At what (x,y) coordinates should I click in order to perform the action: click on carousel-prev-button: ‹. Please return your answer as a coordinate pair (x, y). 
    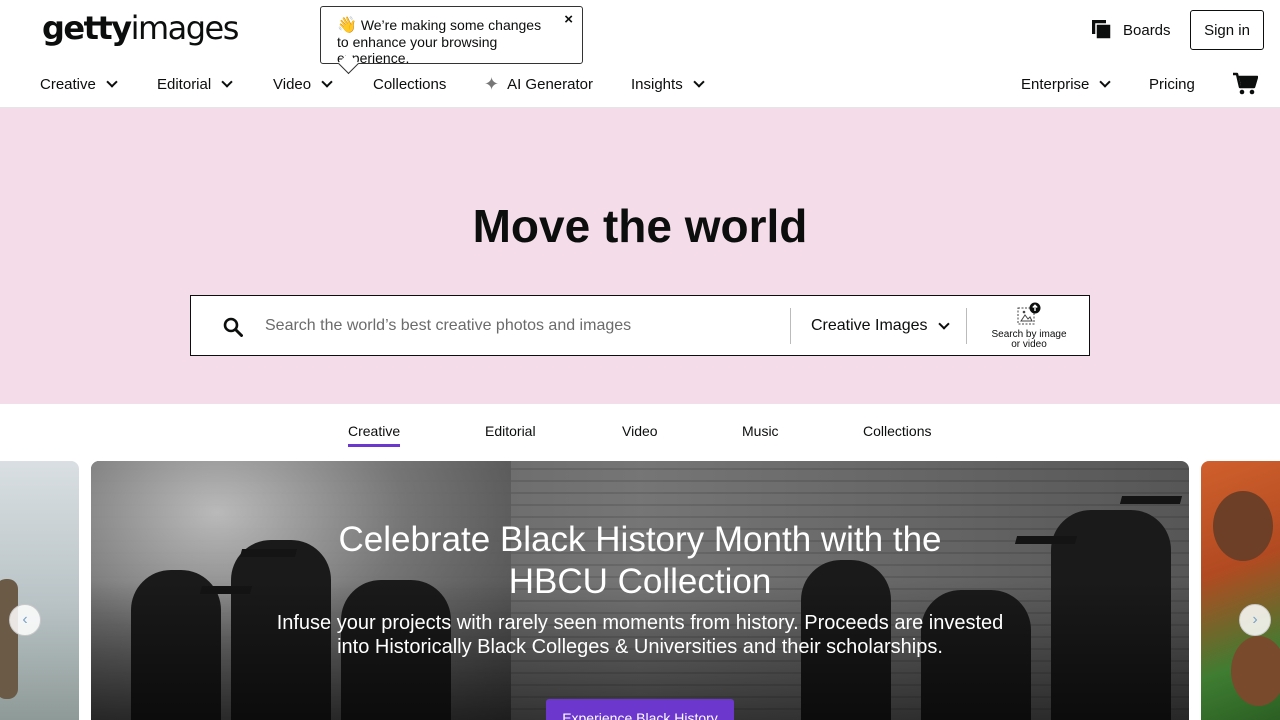
    Looking at the image, I should click on (25, 620).